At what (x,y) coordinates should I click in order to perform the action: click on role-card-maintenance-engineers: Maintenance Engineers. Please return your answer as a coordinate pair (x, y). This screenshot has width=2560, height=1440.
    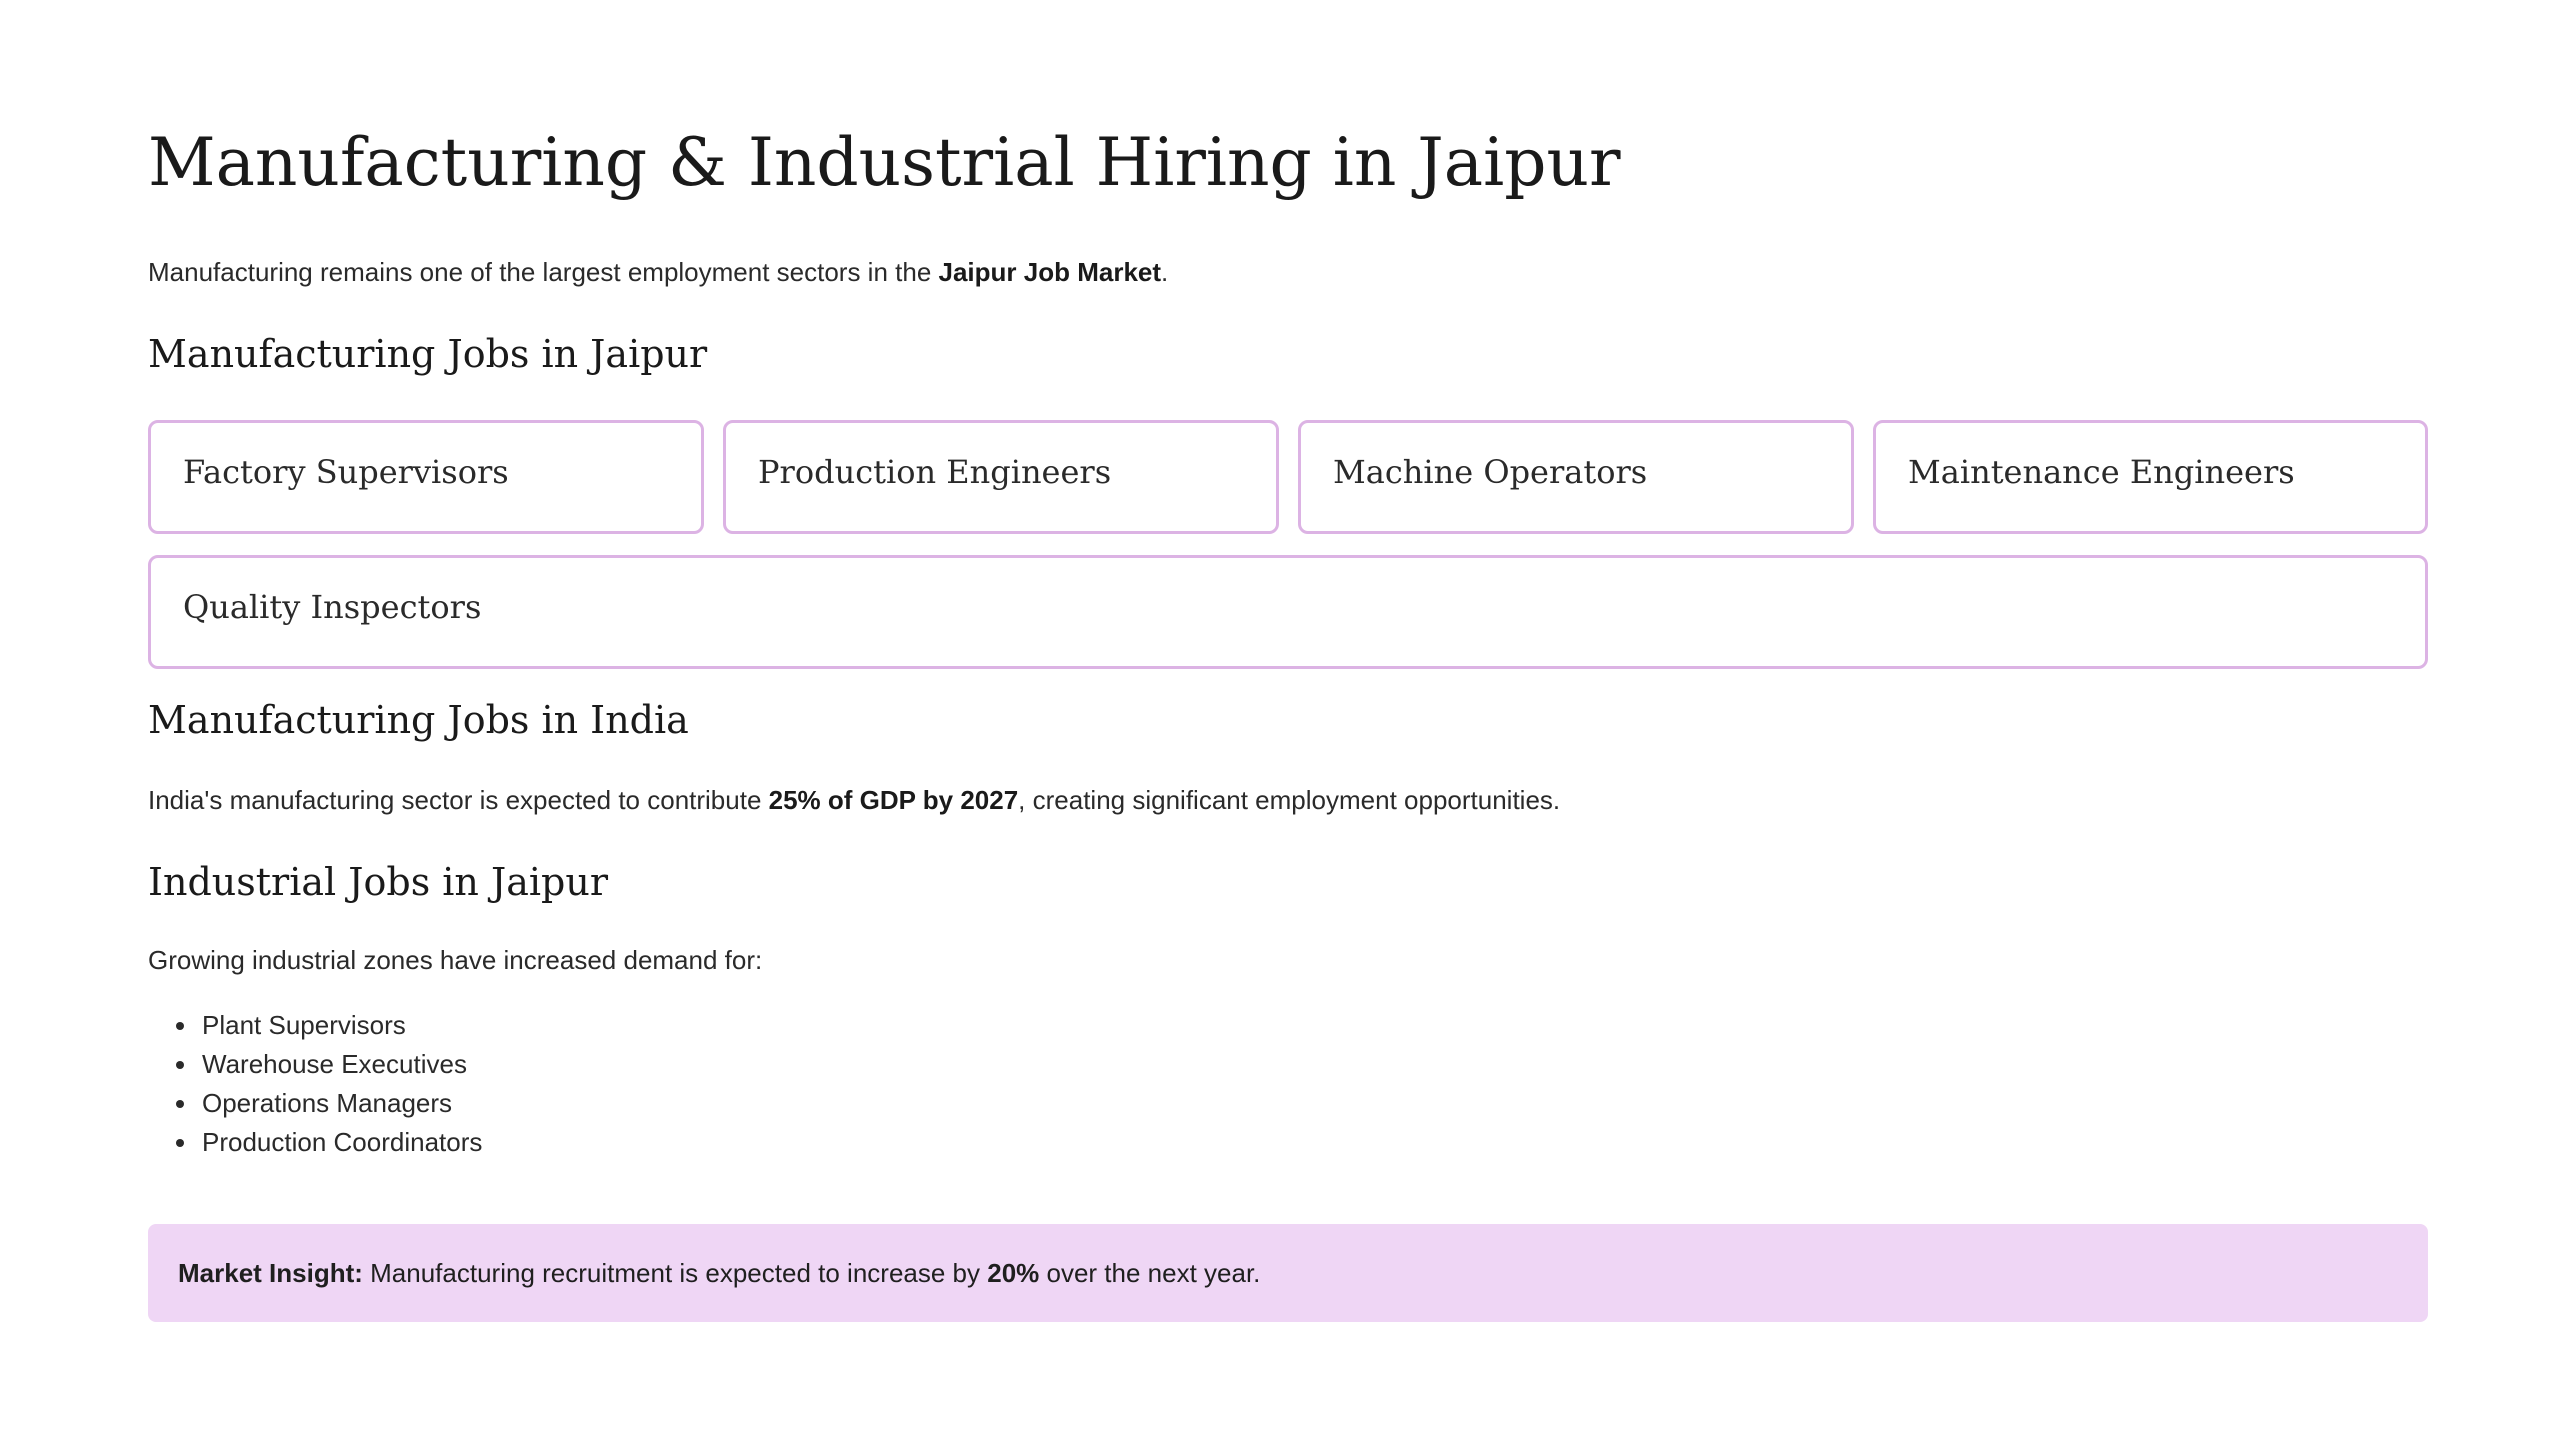
    Looking at the image, I should click on (2150, 477).